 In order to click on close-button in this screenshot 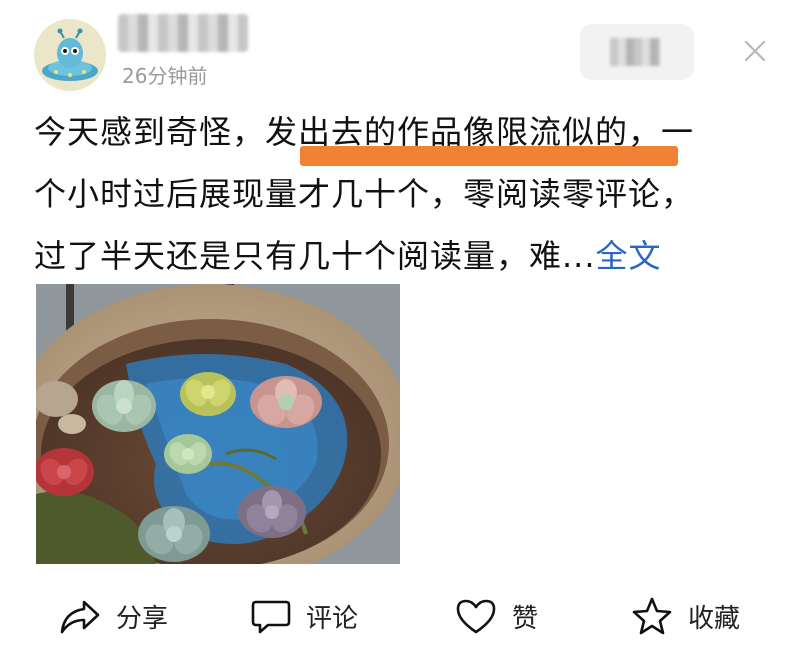, I will do `click(755, 51)`.